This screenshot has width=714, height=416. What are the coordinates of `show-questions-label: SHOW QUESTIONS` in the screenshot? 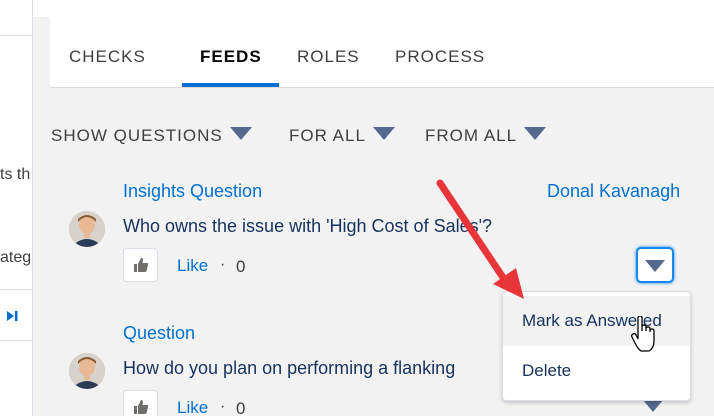 It's located at (137, 135).